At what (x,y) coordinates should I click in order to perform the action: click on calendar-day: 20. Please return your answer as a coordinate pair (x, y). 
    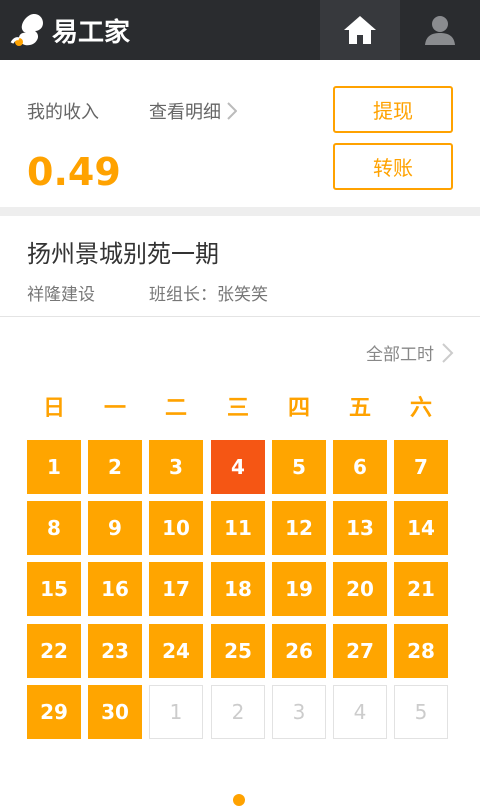
    Looking at the image, I should click on (360, 589).